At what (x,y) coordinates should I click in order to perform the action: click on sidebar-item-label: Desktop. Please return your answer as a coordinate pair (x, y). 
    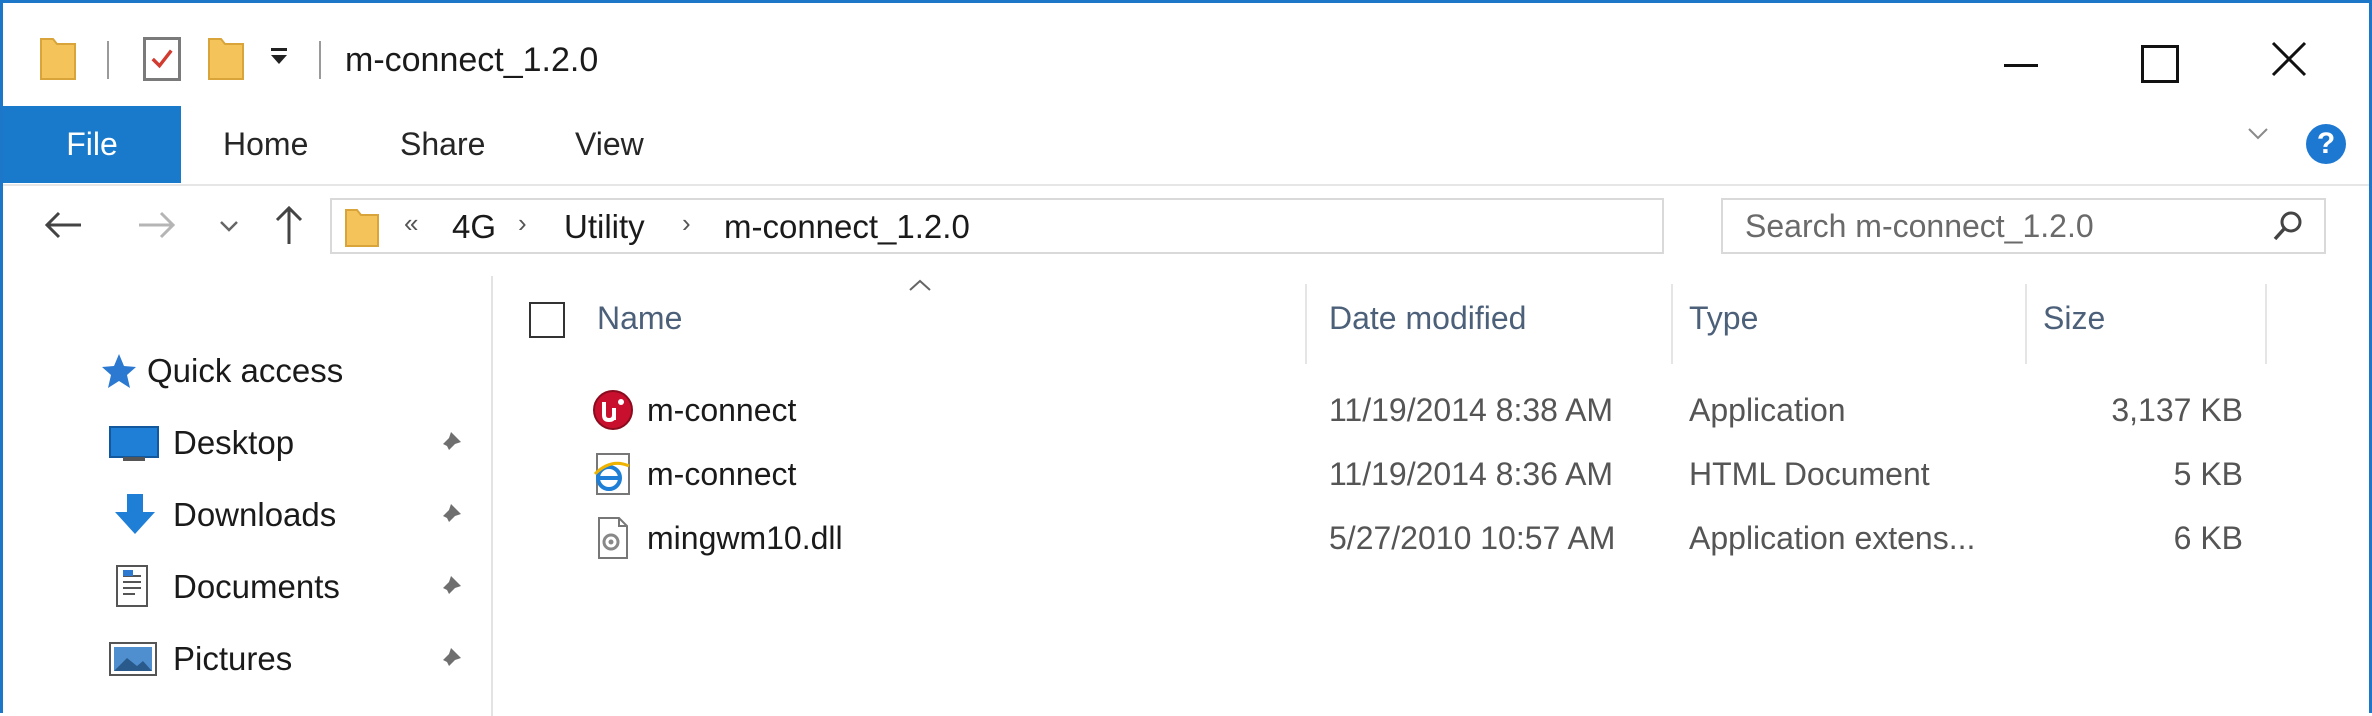
    Looking at the image, I should click on (234, 442).